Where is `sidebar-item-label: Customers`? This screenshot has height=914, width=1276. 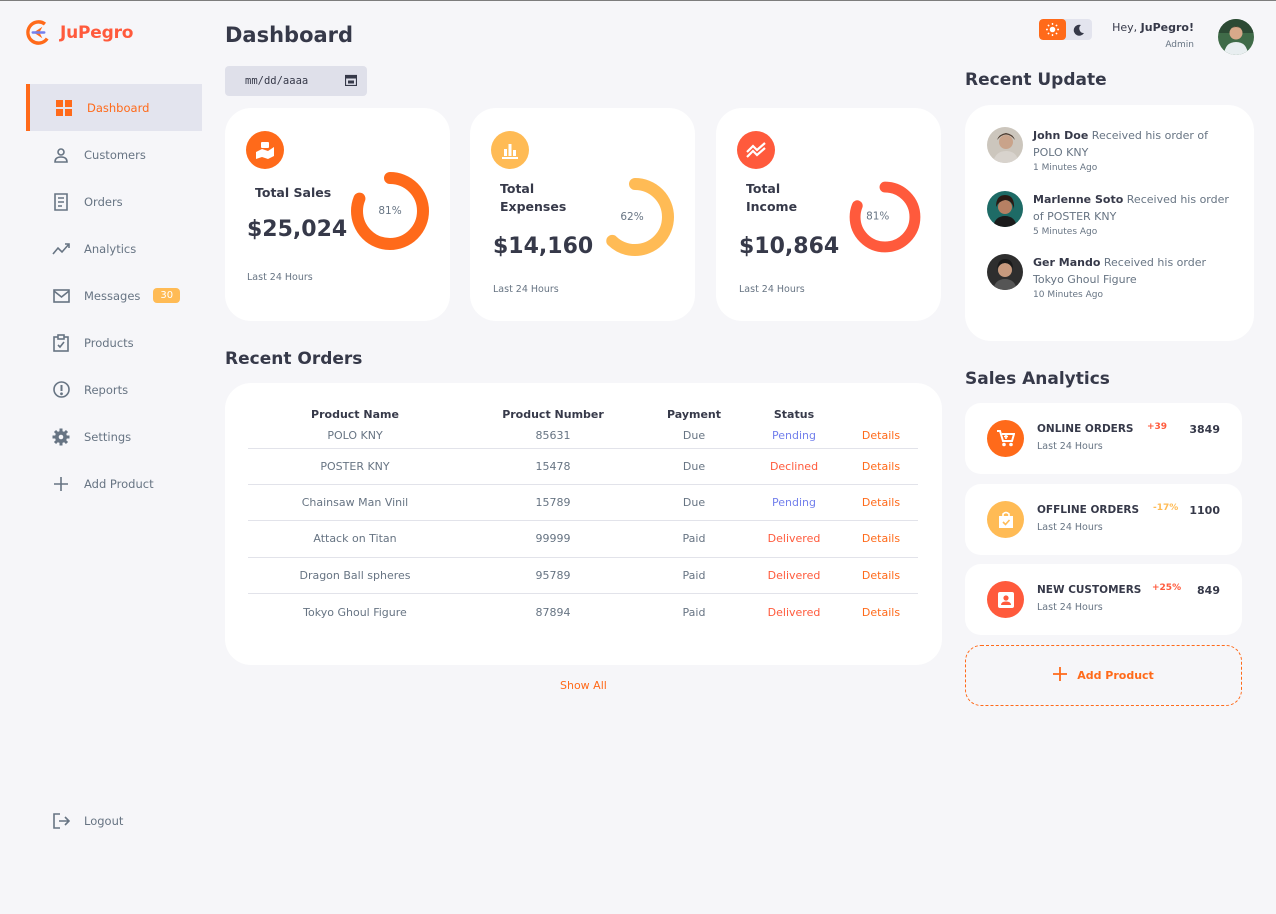
sidebar-item-label: Customers is located at coordinates (115, 154).